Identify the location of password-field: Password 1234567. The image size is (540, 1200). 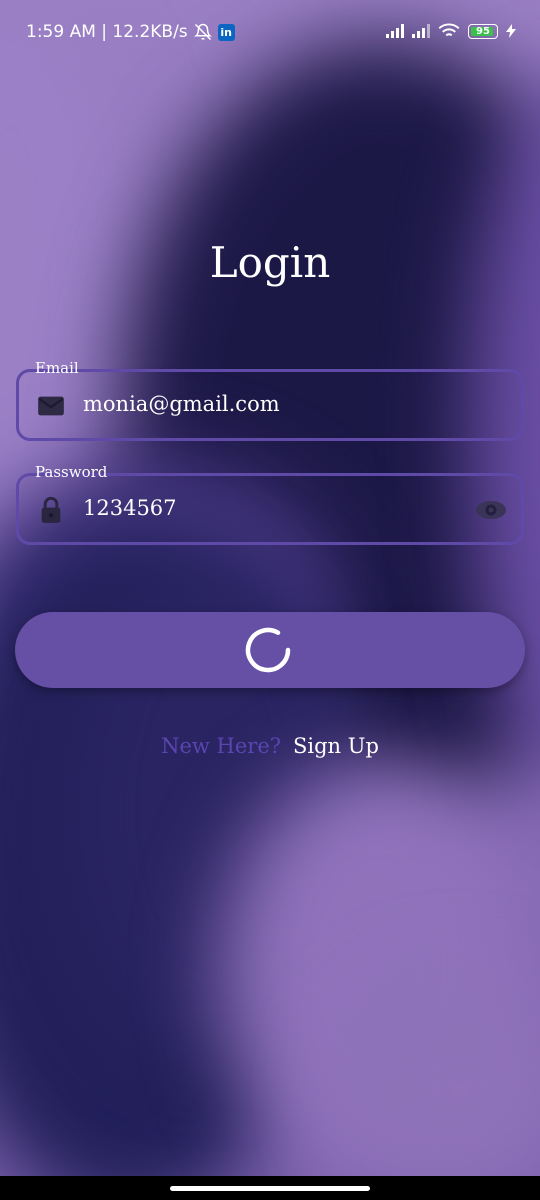
(270, 504).